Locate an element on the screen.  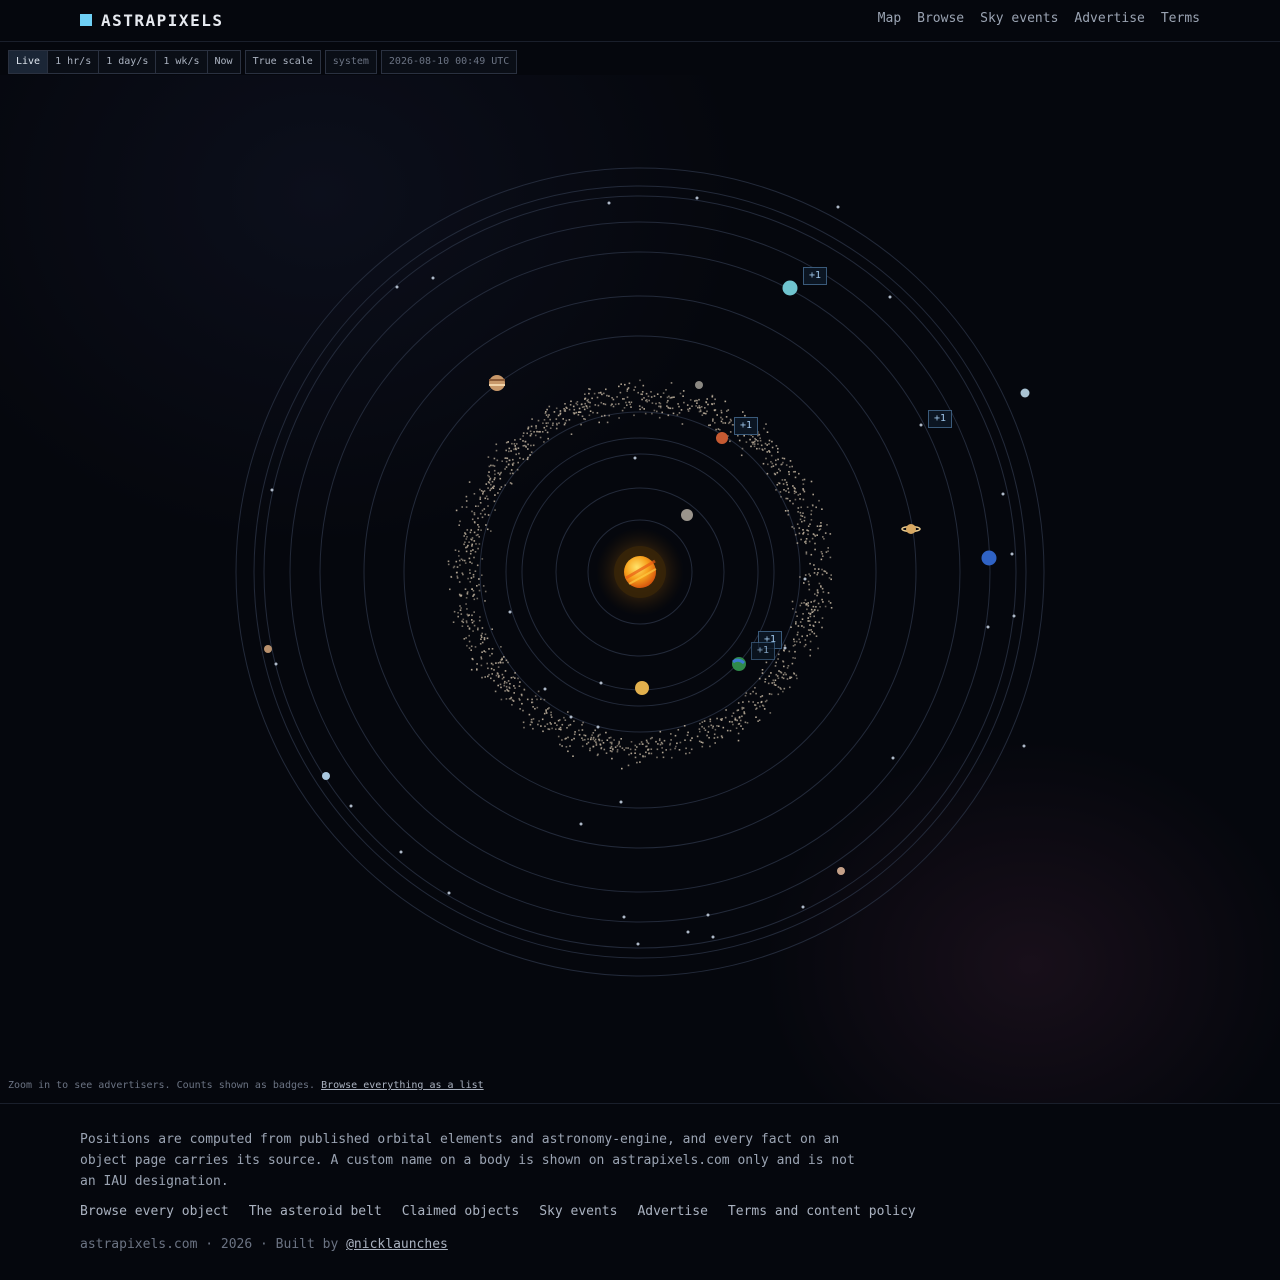
sun is located at coordinates (640, 572).